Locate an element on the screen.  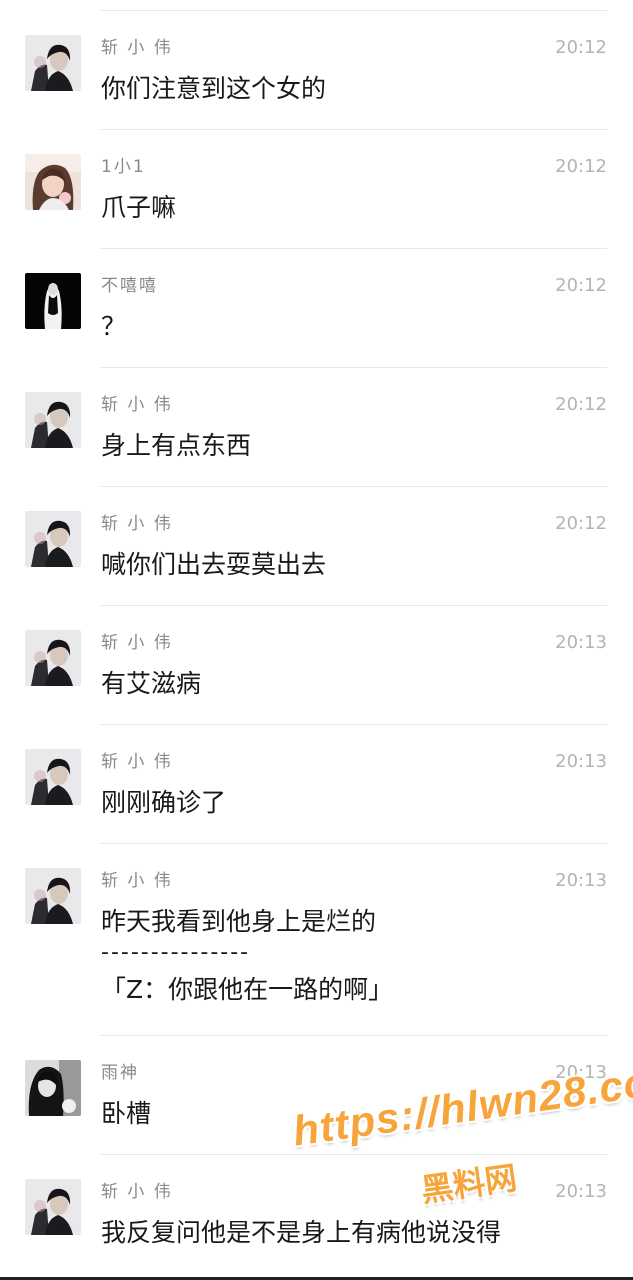
black-silhouette-avatar is located at coordinates (53, 301).